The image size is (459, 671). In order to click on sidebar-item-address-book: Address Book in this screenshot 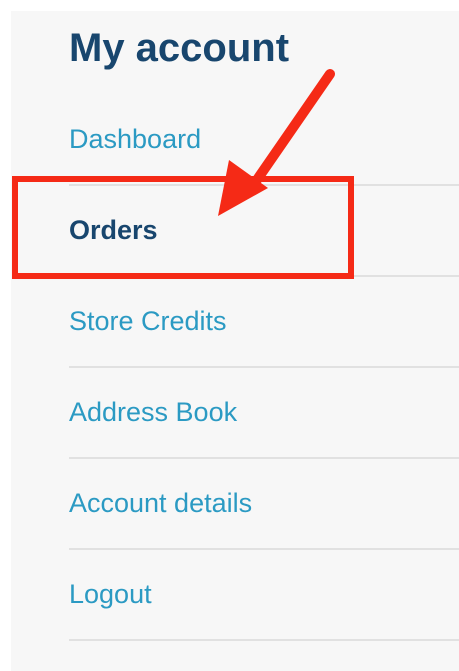, I will do `click(264, 413)`.